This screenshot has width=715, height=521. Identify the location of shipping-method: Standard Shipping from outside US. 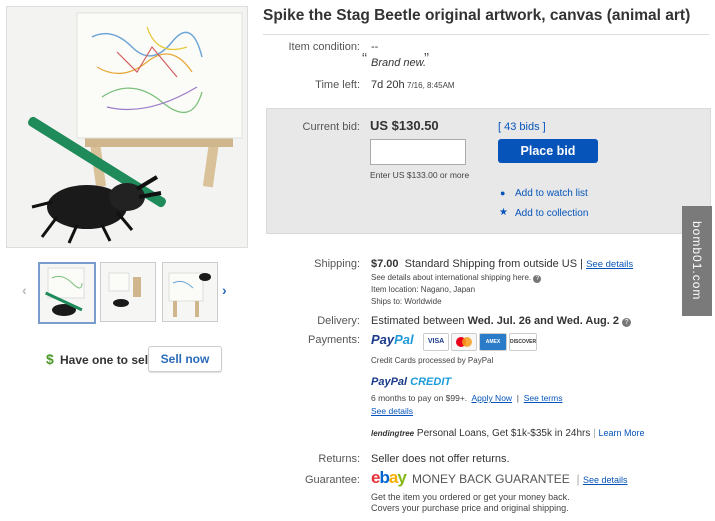
(491, 264).